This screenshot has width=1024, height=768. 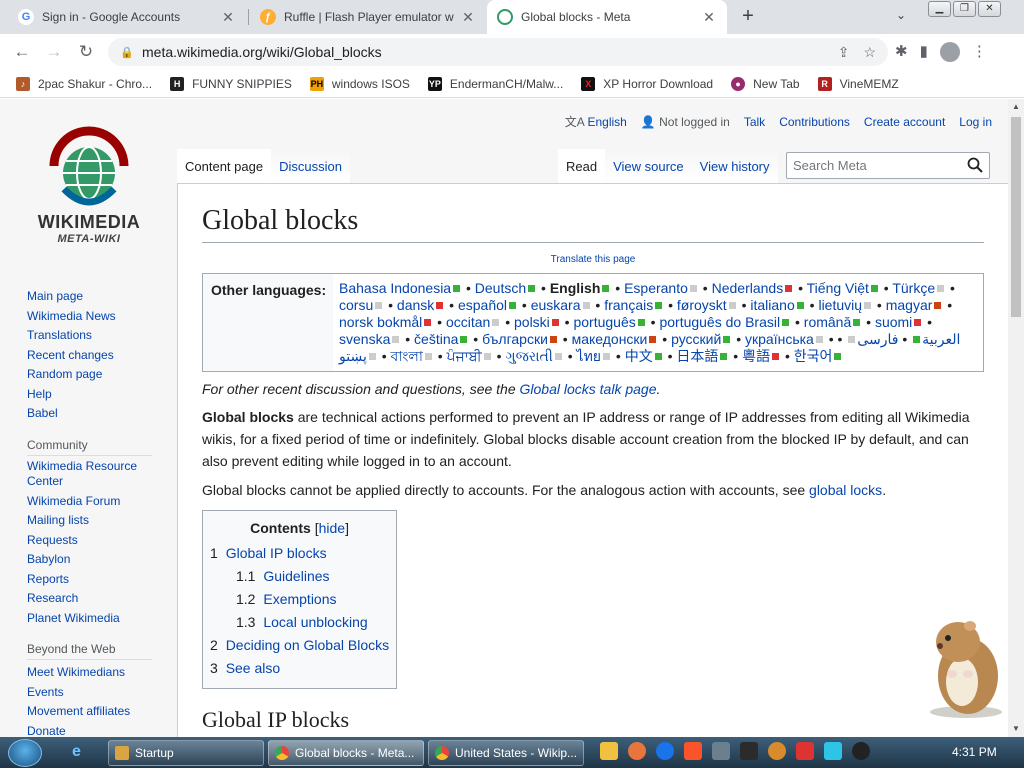 What do you see at coordinates (89, 375) in the screenshot?
I see `sidebar-item-random-page: Random page` at bounding box center [89, 375].